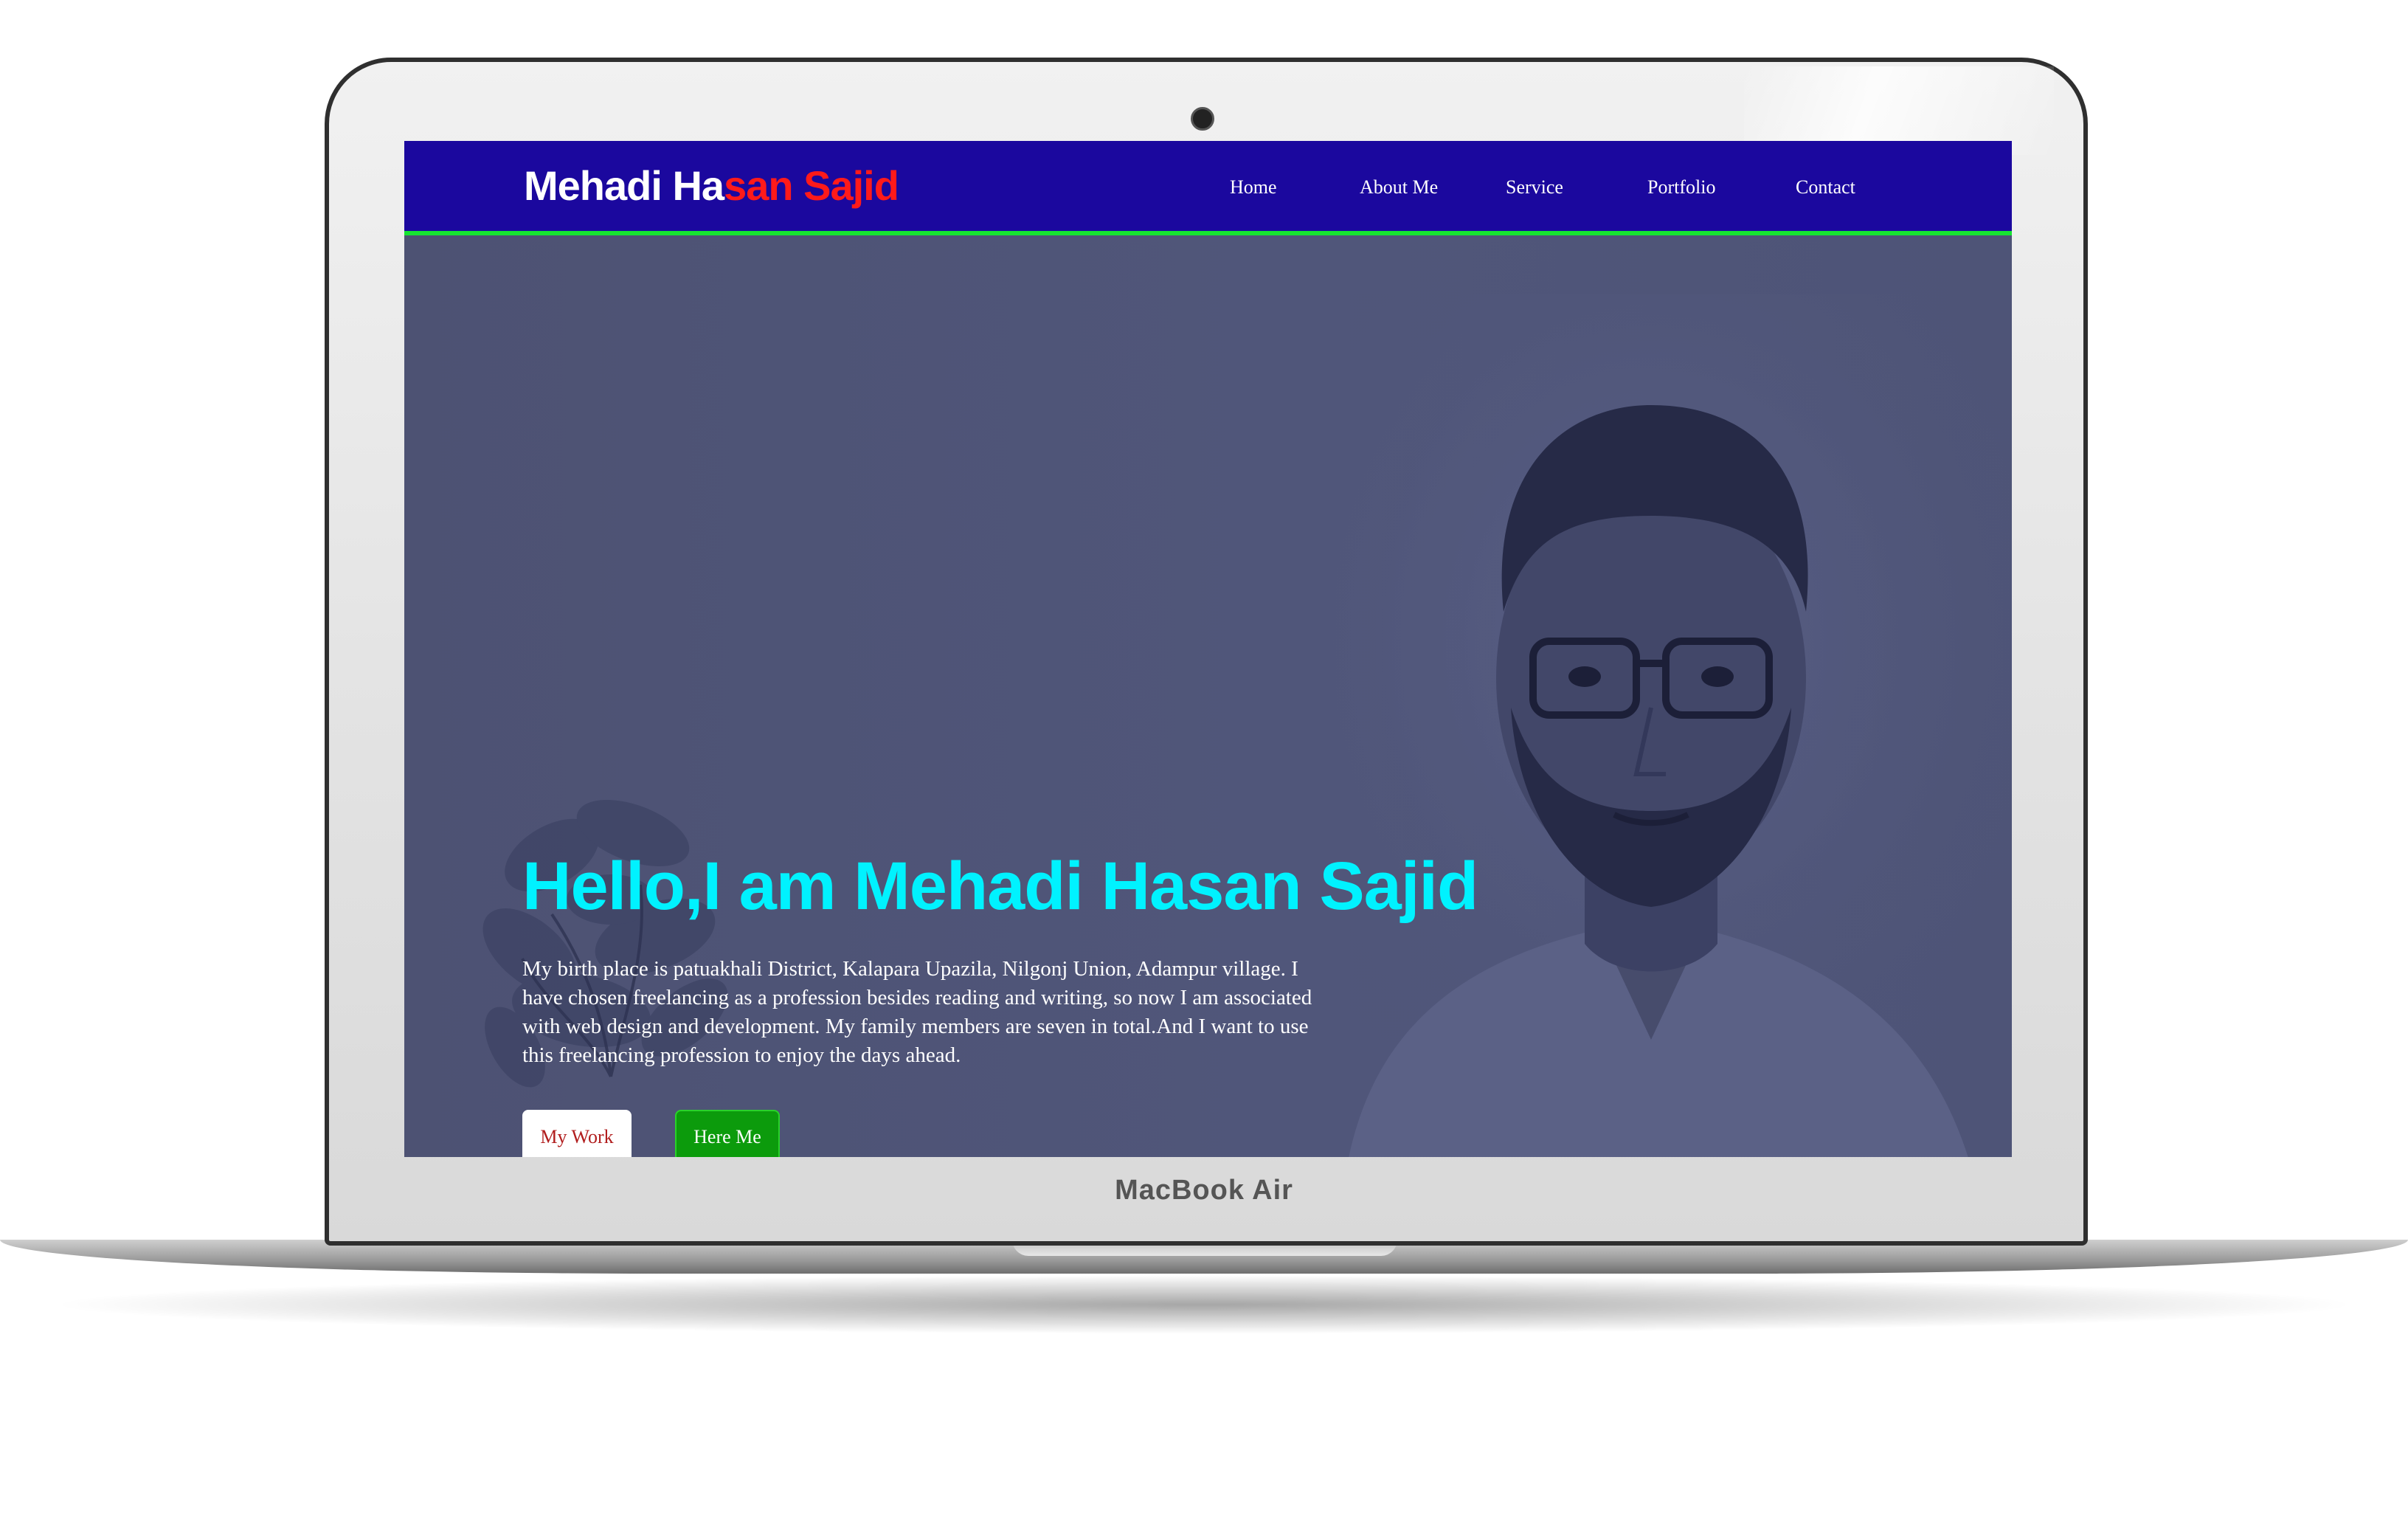 The height and width of the screenshot is (1540, 2408). I want to click on hero-title: Hello,I am Mehadi Hasan Sajid, so click(1000, 887).